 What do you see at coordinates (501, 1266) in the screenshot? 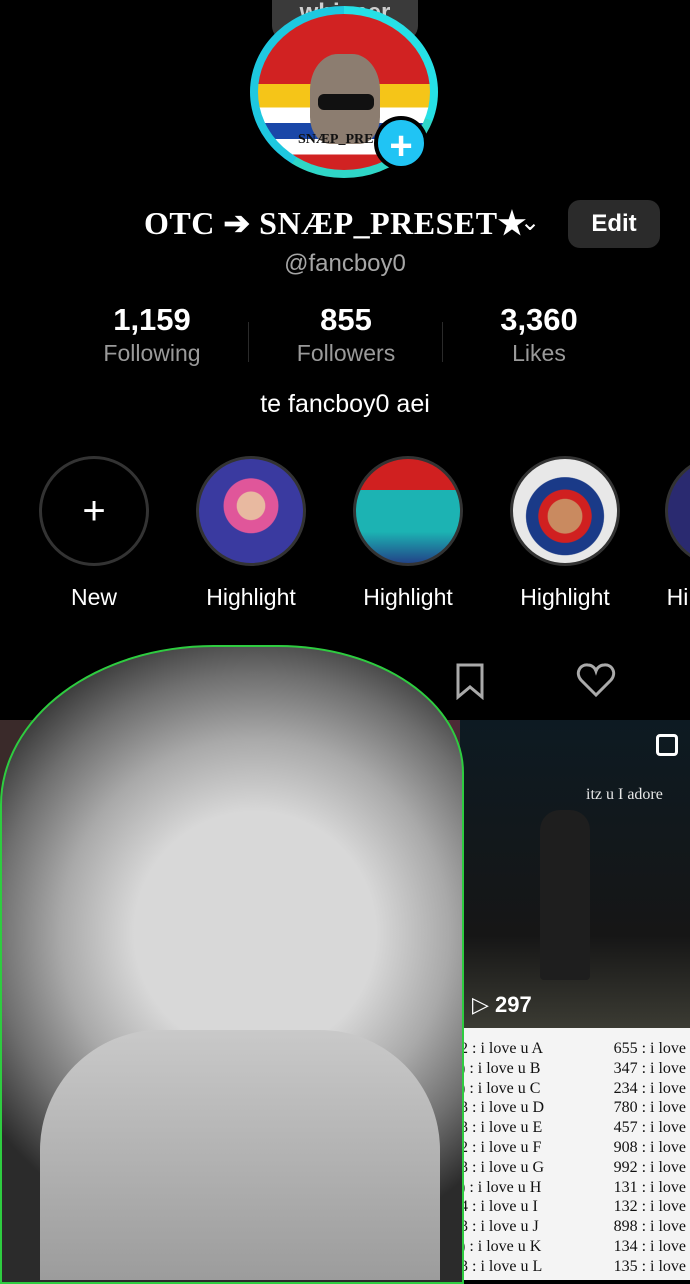
I see `love-list-text: 3 : i love u L` at bounding box center [501, 1266].